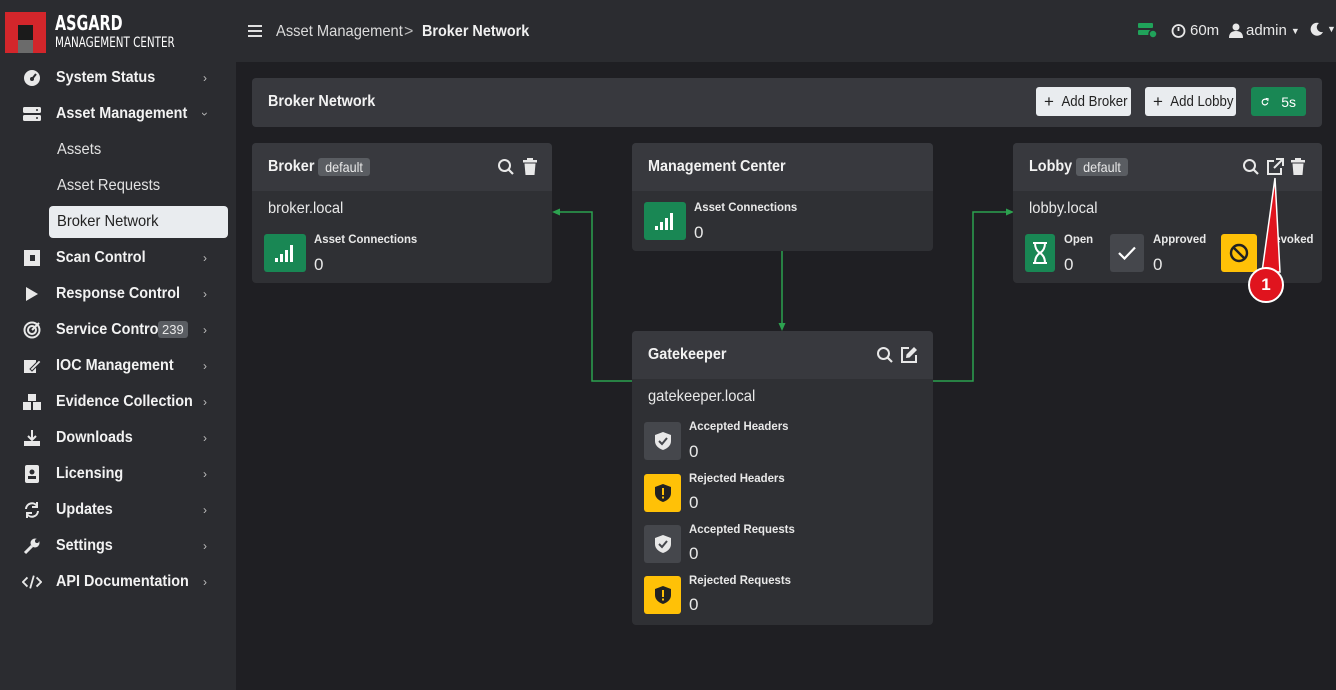  Describe the element at coordinates (1271, 225) in the screenshot. I see `annotation-pointer` at that location.